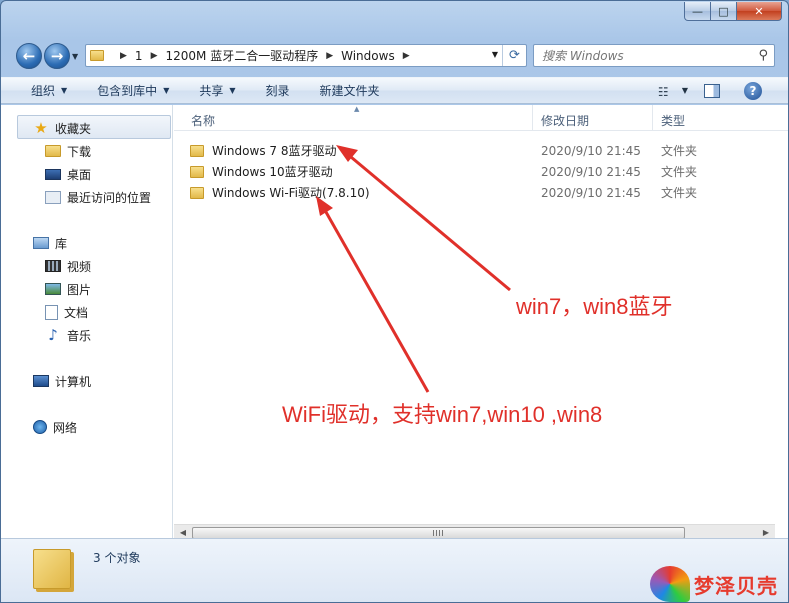  What do you see at coordinates (53, 174) in the screenshot?
I see `desktop-icon` at bounding box center [53, 174].